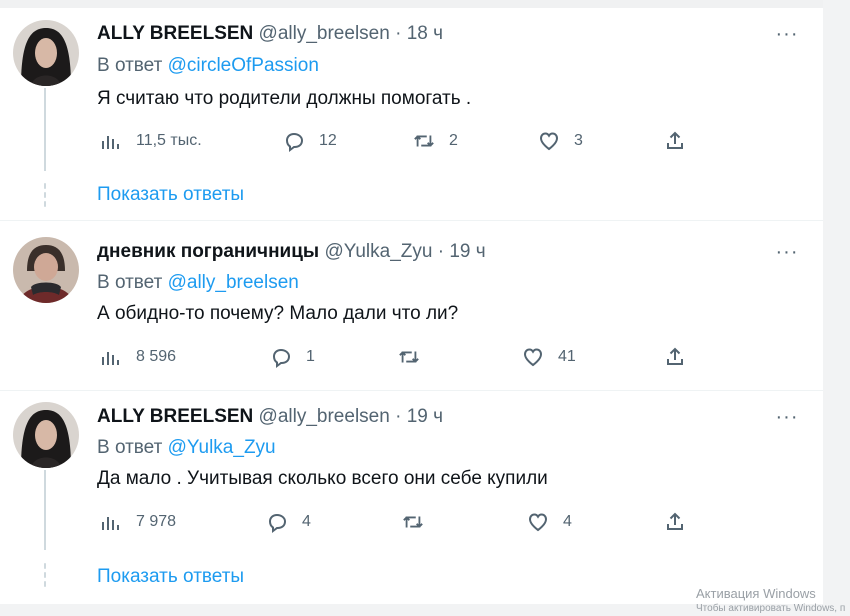  I want to click on tweet-text: Я считаю что родители должны помогать ., so click(284, 98).